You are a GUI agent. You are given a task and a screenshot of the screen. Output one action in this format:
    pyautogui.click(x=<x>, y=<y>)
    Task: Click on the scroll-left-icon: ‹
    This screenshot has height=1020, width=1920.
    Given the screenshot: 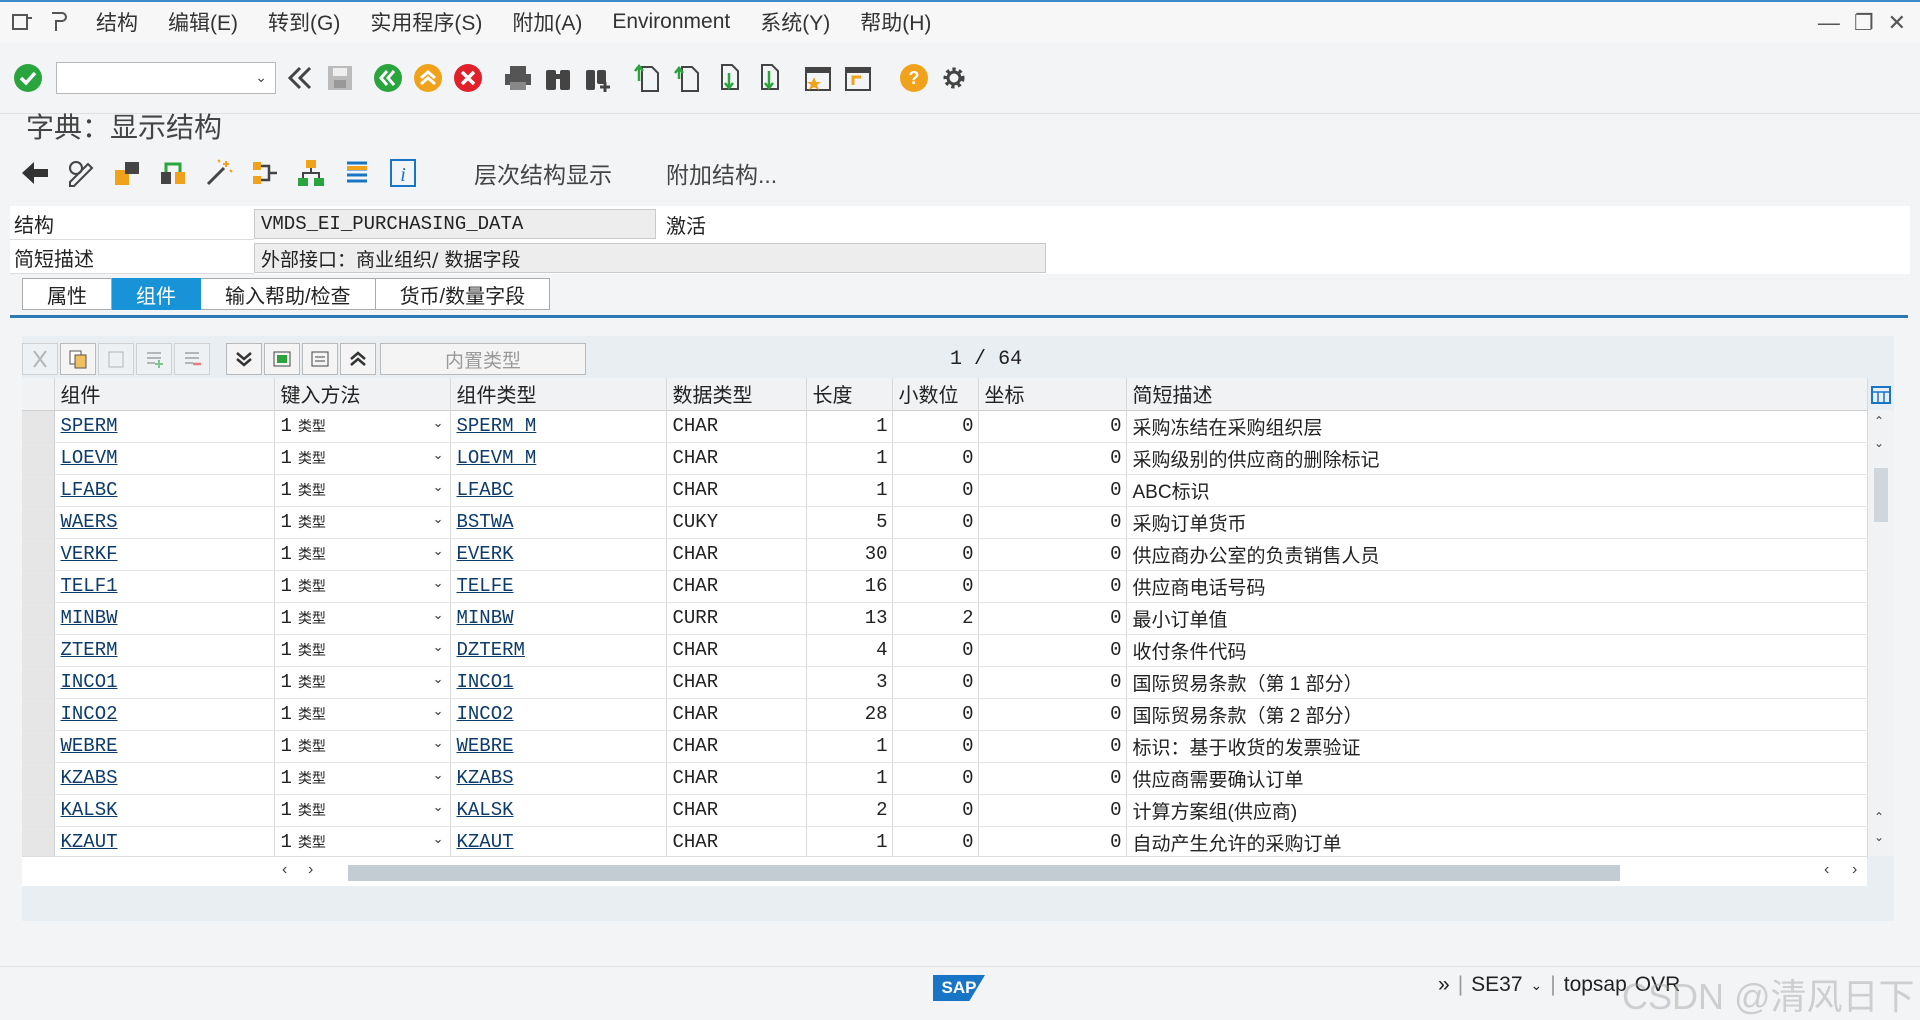 What is the action you would take?
    pyautogui.click(x=1826, y=870)
    